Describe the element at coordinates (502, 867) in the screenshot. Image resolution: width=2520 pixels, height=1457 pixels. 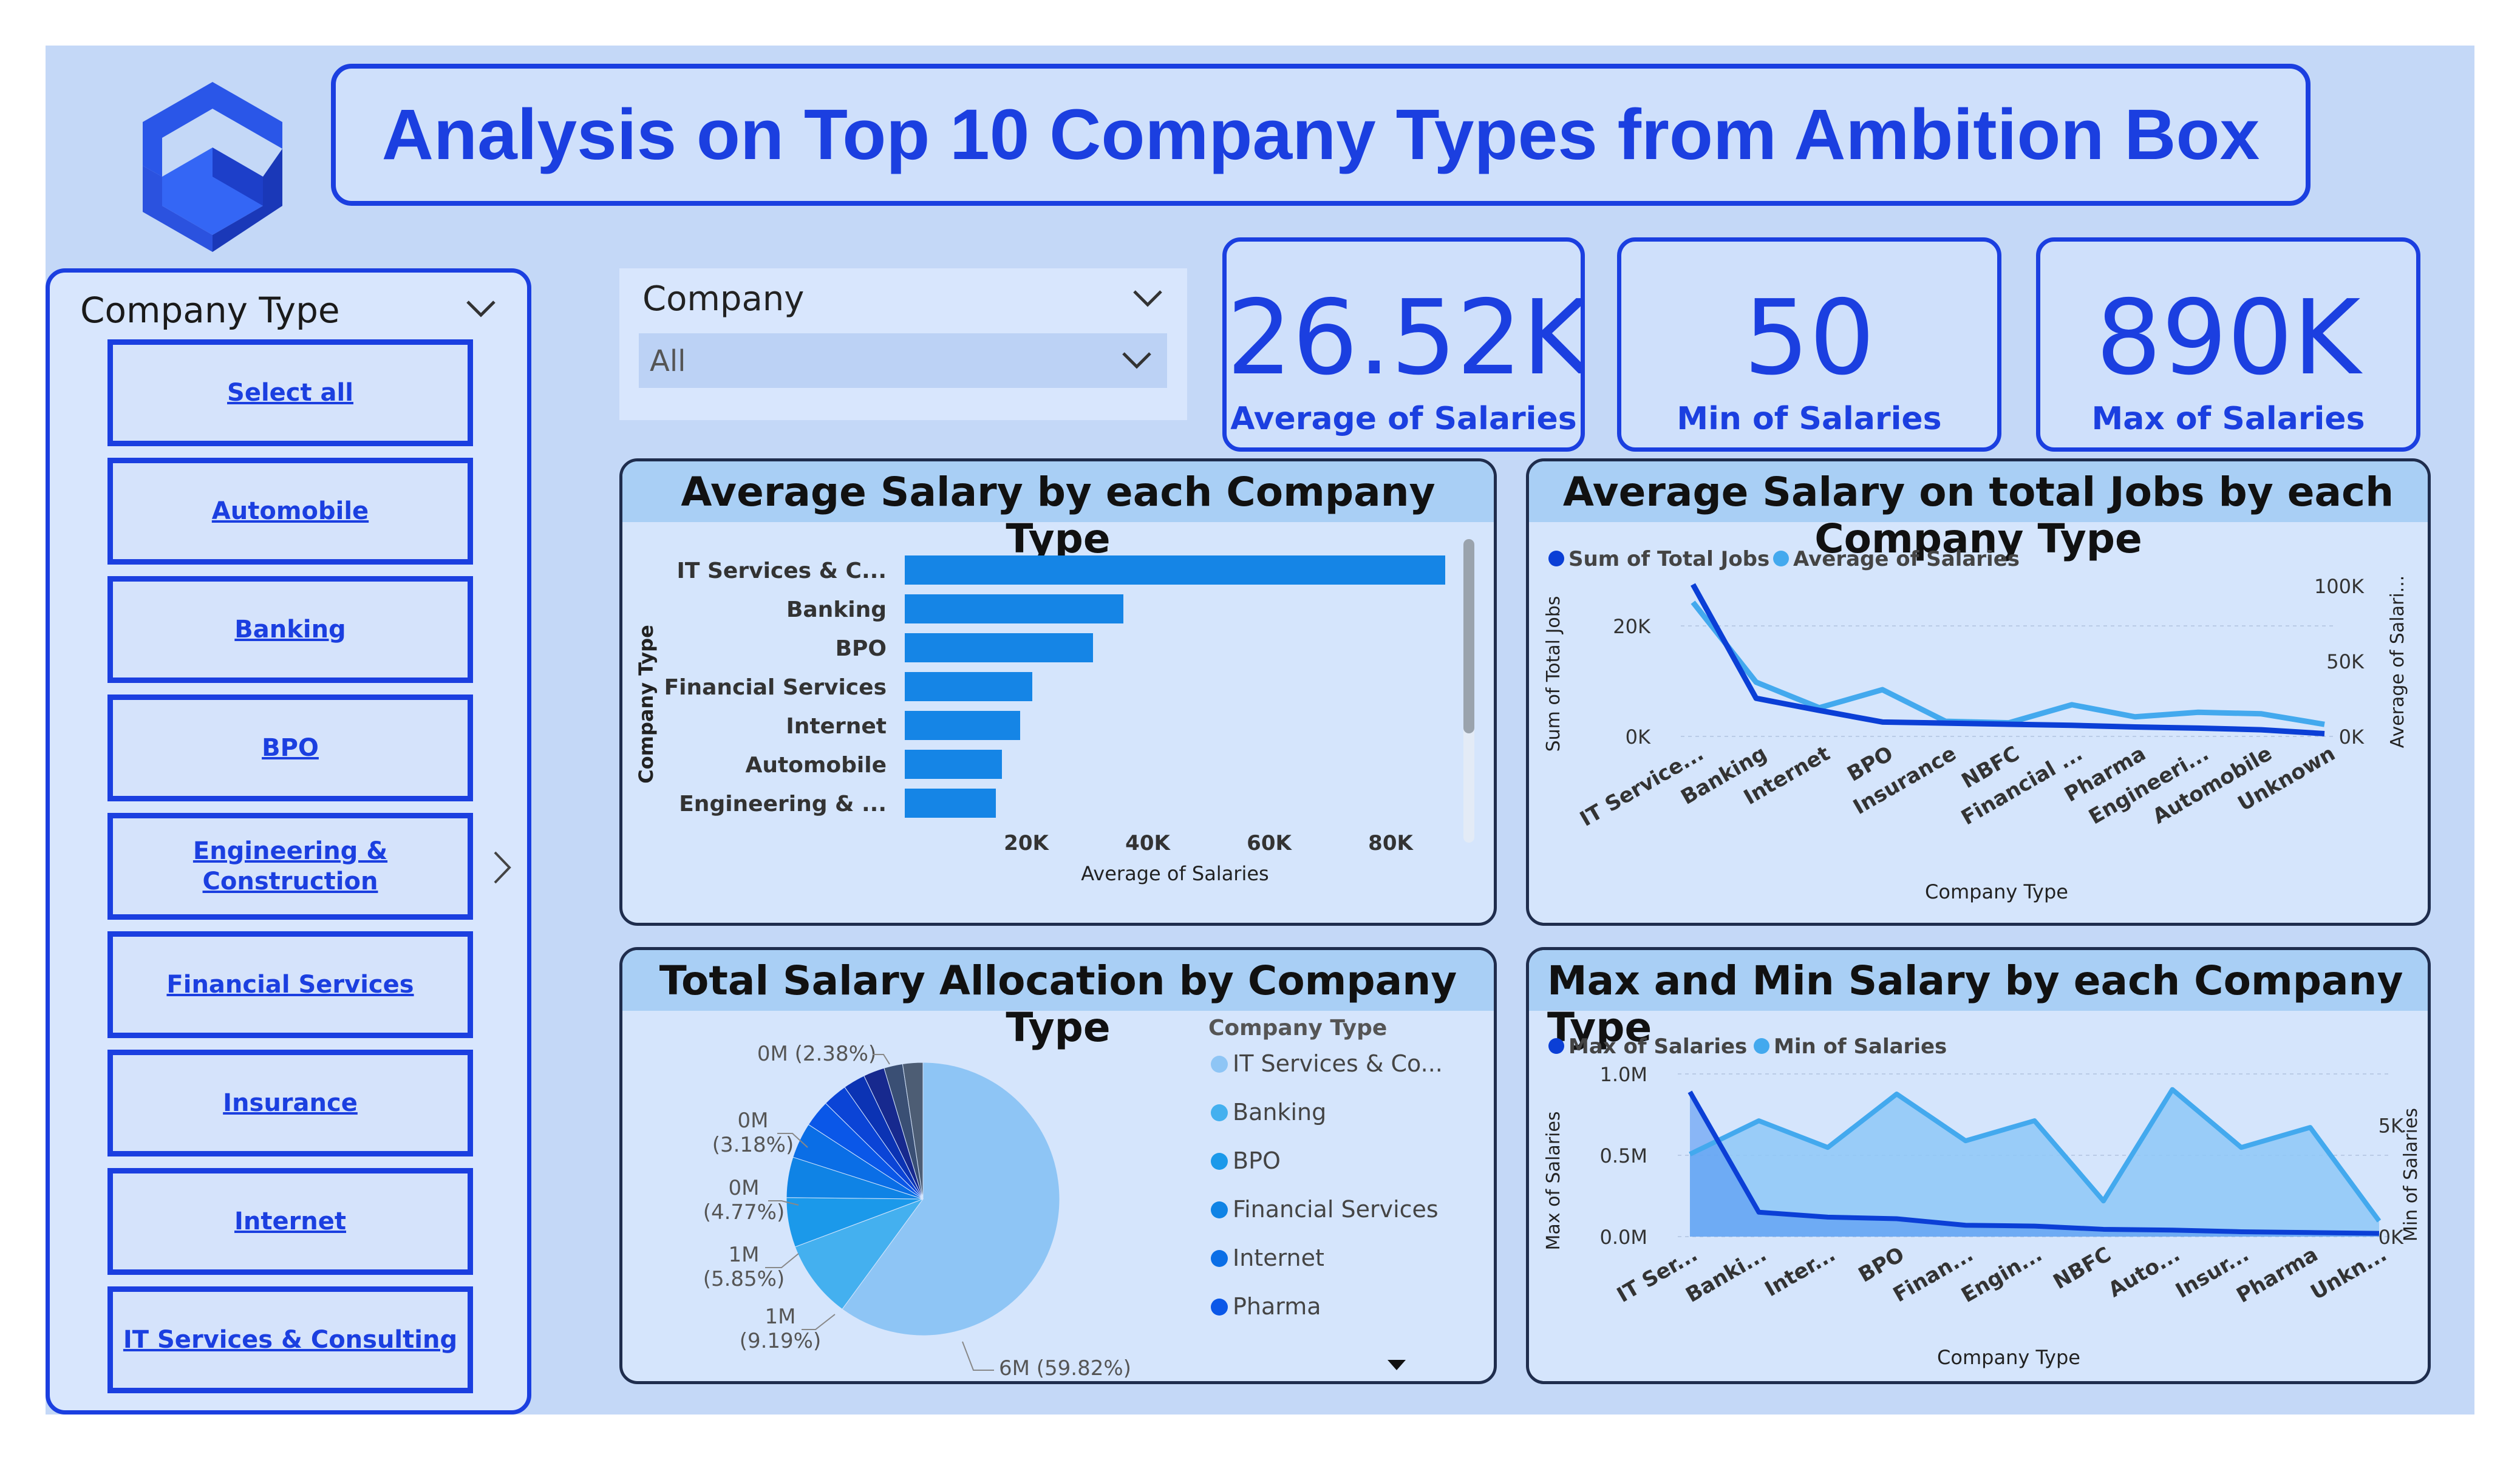
I see `chevron-right-icon` at that location.